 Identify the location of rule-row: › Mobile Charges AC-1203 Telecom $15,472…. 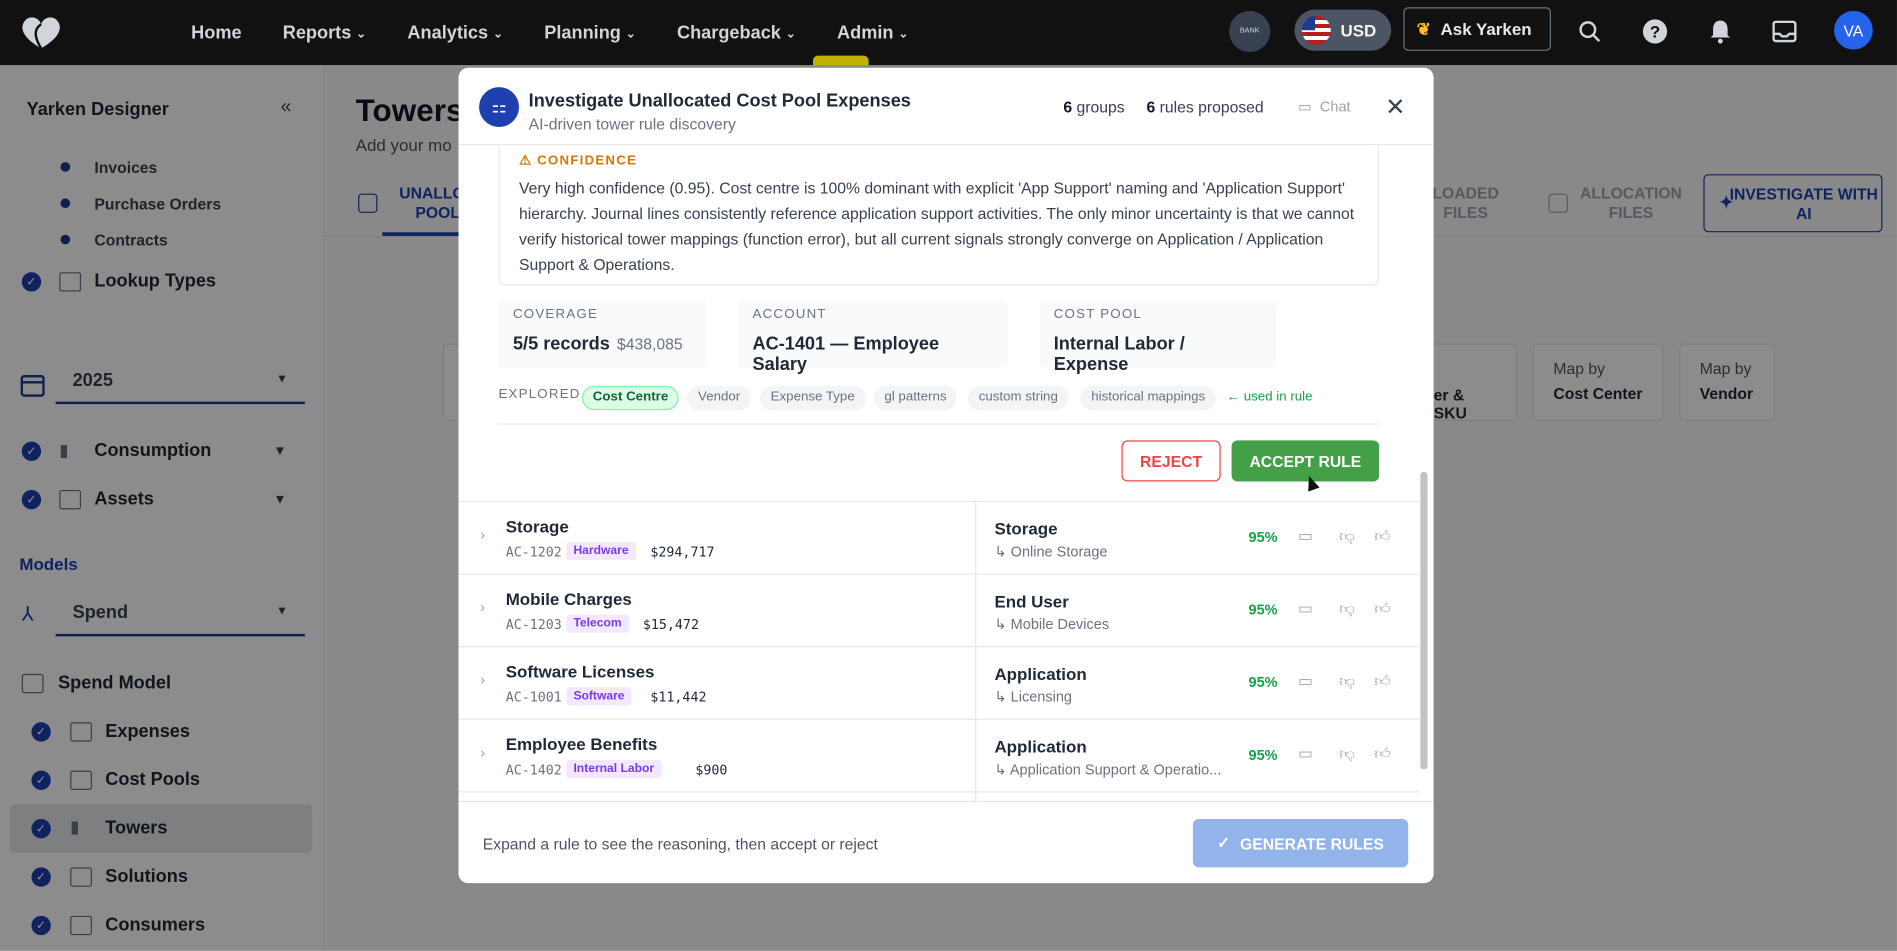
(939, 610).